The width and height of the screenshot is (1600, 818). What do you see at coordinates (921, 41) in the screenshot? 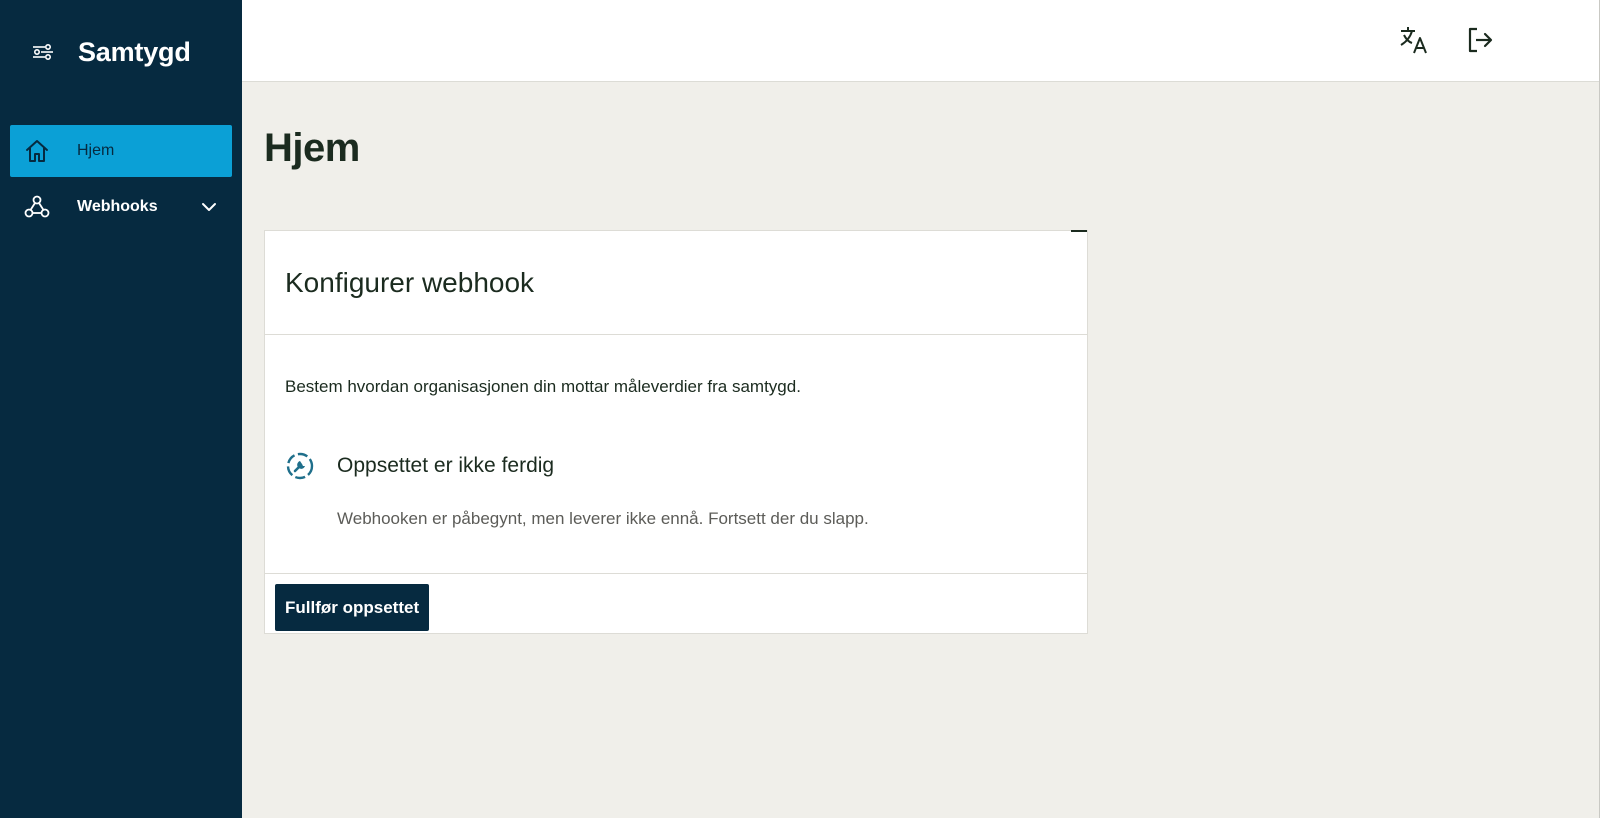
I see `topbar` at bounding box center [921, 41].